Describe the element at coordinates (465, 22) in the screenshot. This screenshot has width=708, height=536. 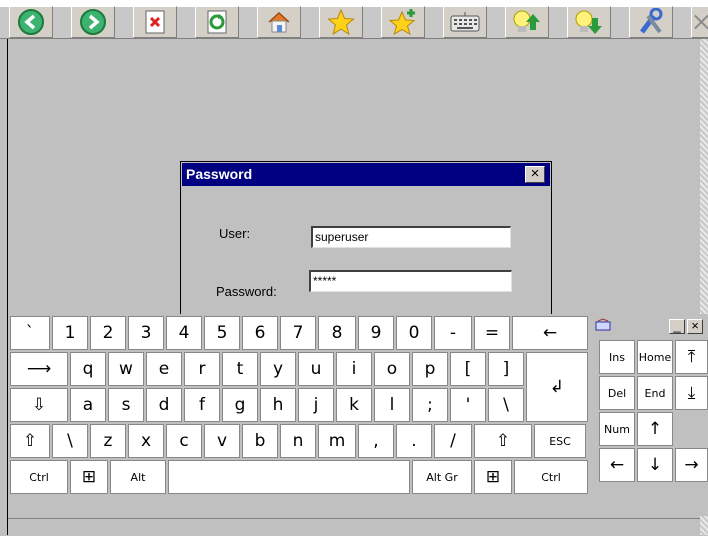
I see `keyboard-button` at that location.